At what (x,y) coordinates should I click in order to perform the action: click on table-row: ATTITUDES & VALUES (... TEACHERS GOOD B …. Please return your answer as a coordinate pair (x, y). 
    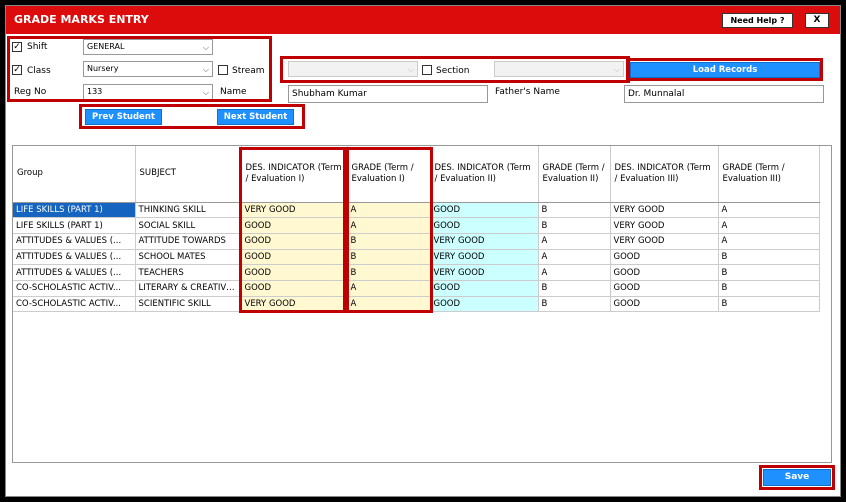
    Looking at the image, I should click on (416, 272).